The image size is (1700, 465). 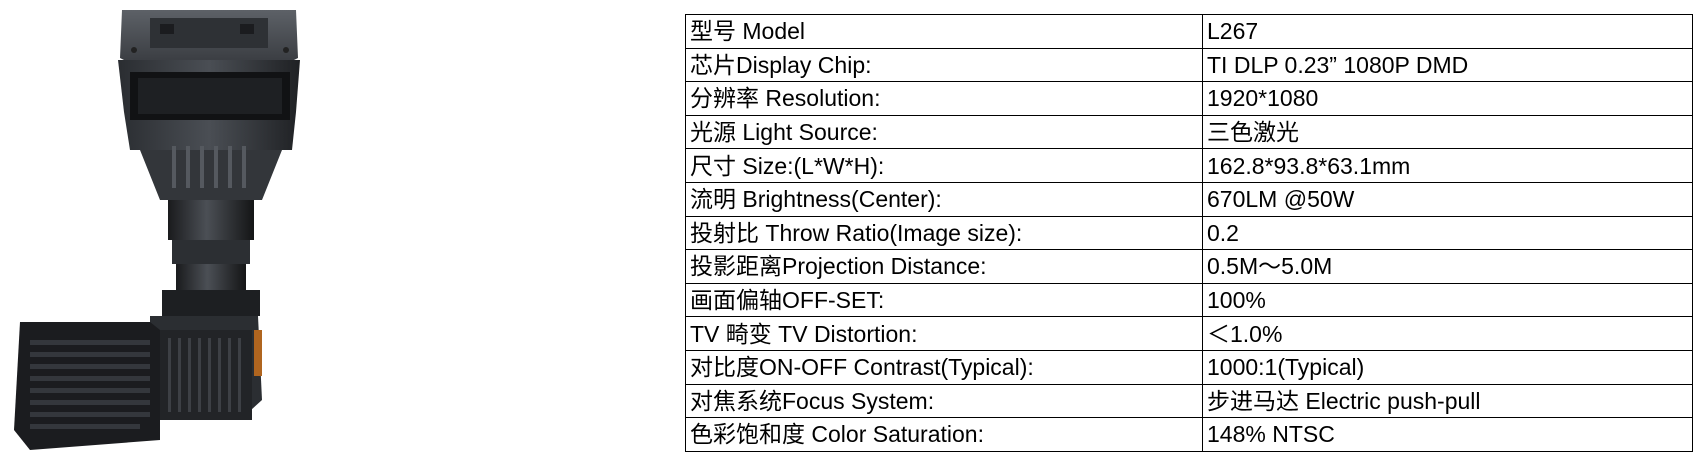 I want to click on table-row: 投影距离Projection Distance: 0.5M～5.0M, so click(x=1189, y=266).